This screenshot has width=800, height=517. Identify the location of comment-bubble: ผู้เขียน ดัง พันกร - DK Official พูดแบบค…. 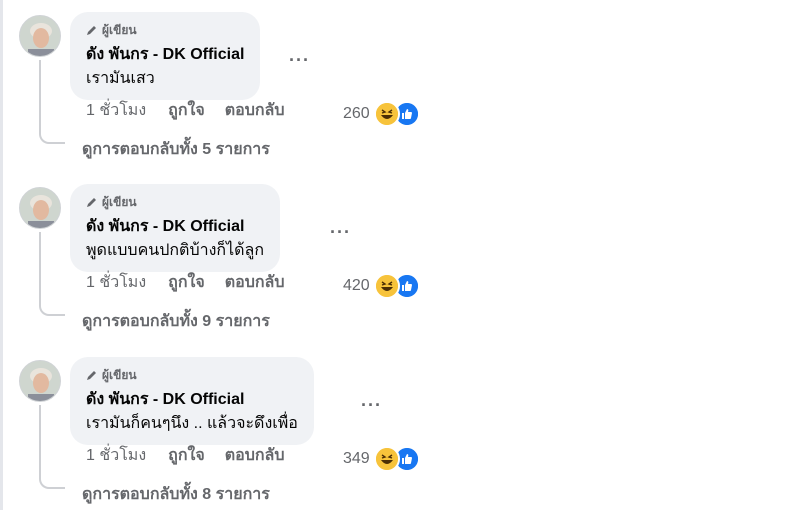
(175, 228).